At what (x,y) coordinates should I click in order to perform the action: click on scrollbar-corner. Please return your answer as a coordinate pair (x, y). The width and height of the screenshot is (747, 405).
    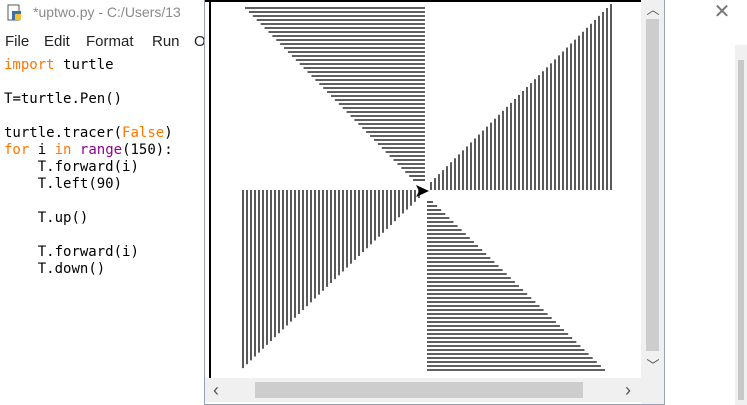
    Looking at the image, I should click on (652, 391).